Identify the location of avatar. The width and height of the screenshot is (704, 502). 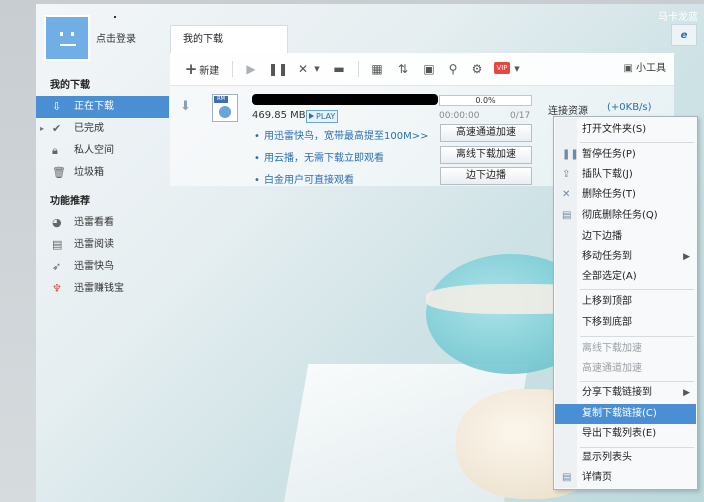
(67, 38).